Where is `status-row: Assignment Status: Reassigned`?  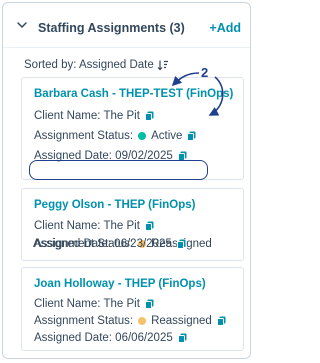 status-row: Assignment Status: Reassigned is located at coordinates (130, 321).